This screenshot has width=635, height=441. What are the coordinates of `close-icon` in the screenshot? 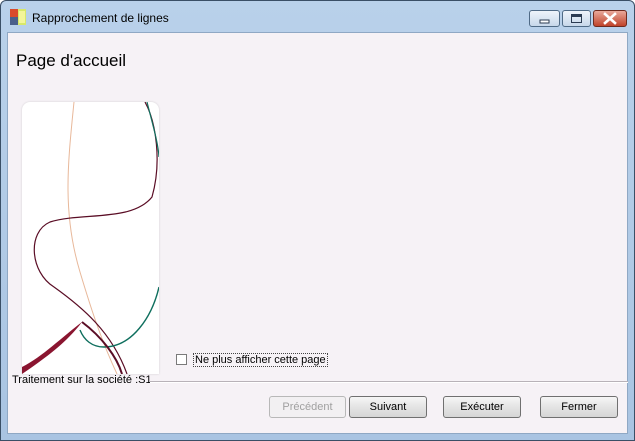 It's located at (610, 18).